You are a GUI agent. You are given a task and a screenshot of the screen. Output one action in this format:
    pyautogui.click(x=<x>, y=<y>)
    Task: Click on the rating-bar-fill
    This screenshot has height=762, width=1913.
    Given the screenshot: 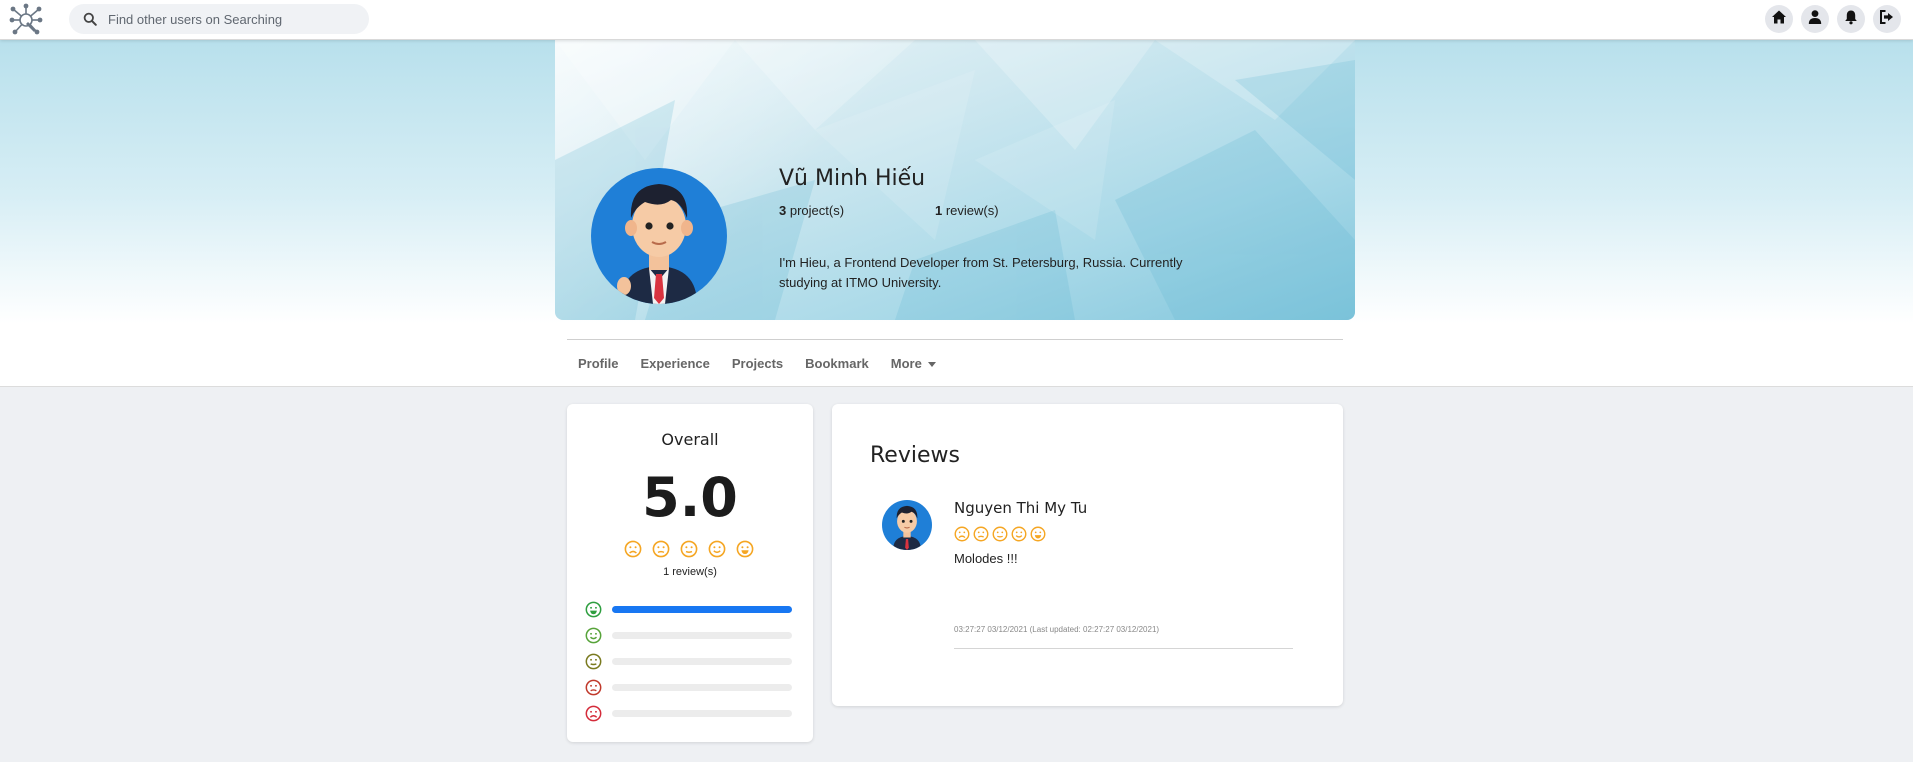 What is the action you would take?
    pyautogui.click(x=702, y=609)
    